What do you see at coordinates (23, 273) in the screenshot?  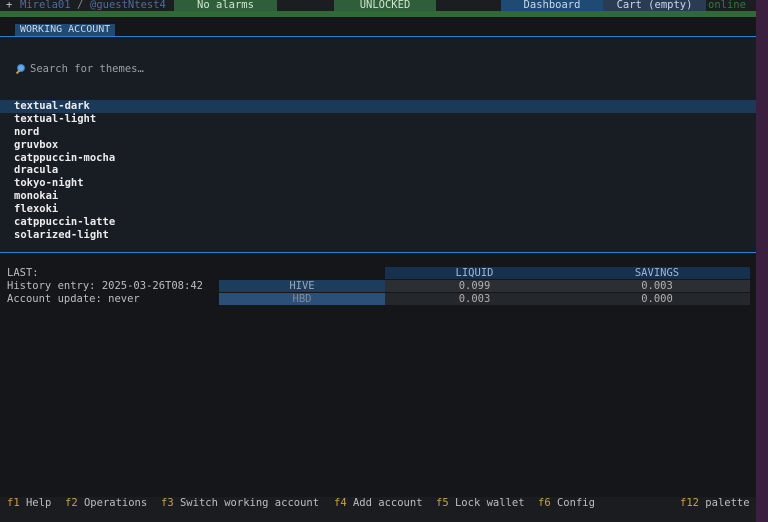 I see `last-label: LAST:` at bounding box center [23, 273].